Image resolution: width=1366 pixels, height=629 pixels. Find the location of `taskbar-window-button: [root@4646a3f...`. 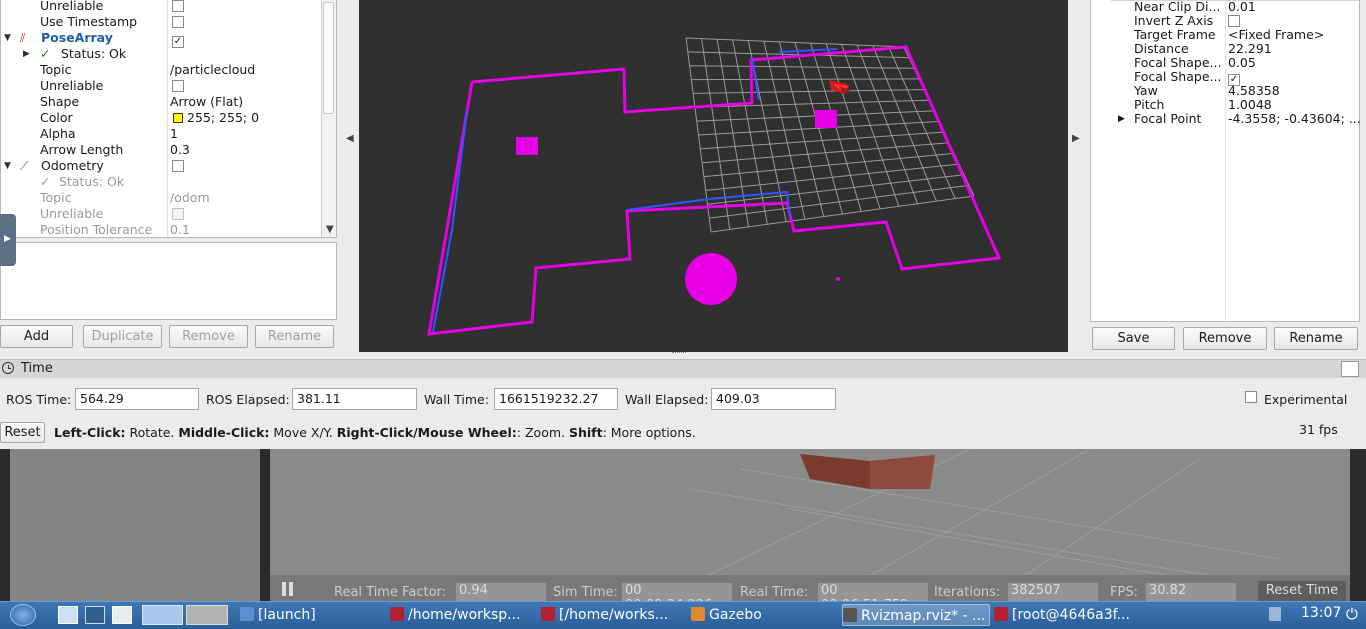

taskbar-window-button: [root@4646a3f... is located at coordinates (1069, 615).